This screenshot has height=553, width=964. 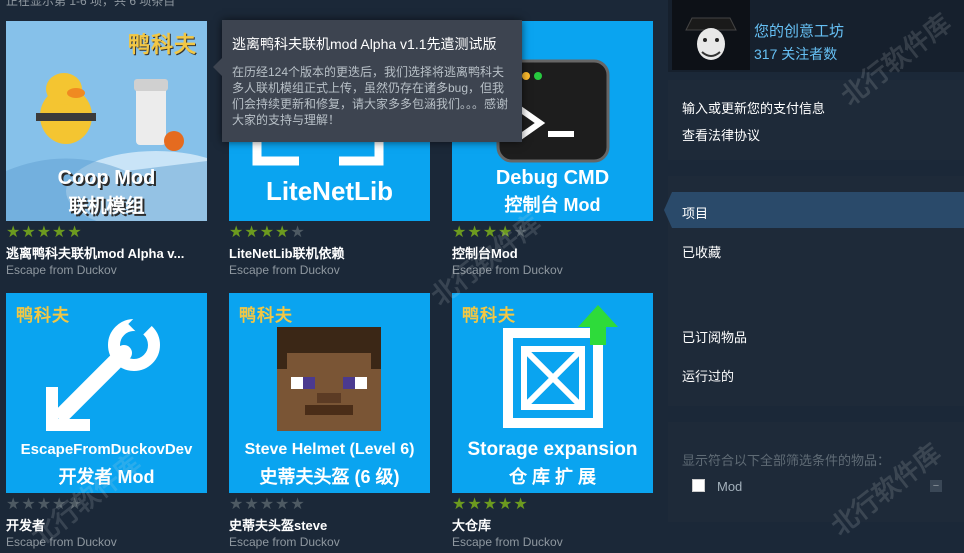 I want to click on mod-filter-label: Mod, so click(x=729, y=486).